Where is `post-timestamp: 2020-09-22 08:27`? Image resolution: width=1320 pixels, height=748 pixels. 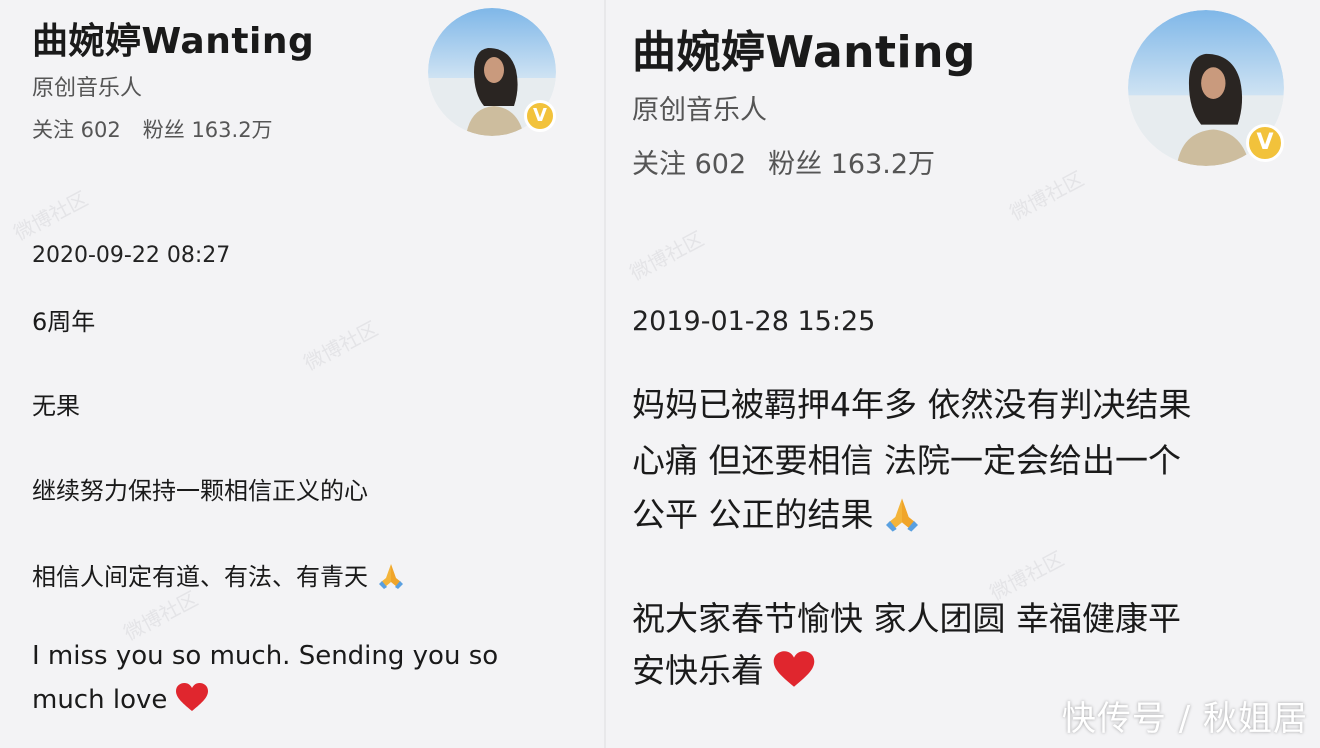 post-timestamp: 2020-09-22 08:27 is located at coordinates (131, 255).